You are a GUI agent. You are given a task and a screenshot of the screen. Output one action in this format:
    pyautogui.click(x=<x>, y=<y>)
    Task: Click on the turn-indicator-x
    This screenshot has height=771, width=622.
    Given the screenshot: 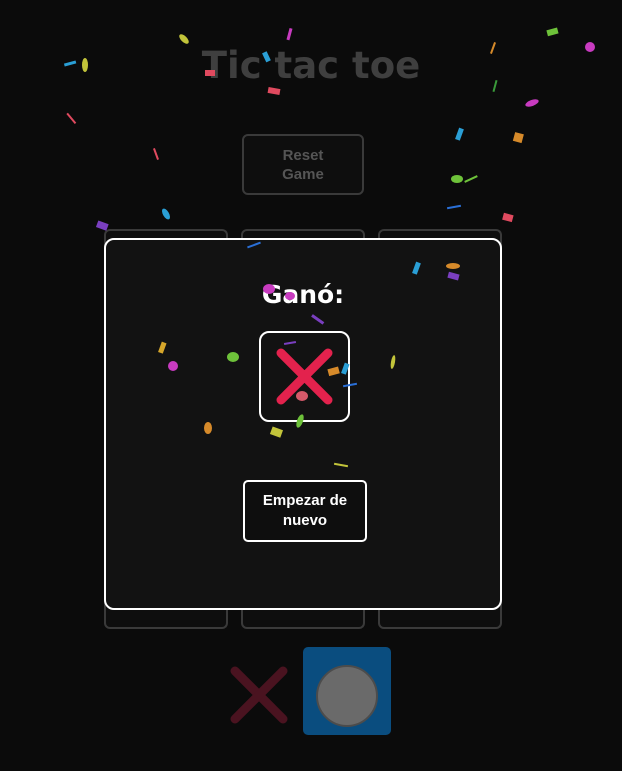 What is the action you would take?
    pyautogui.click(x=259, y=695)
    